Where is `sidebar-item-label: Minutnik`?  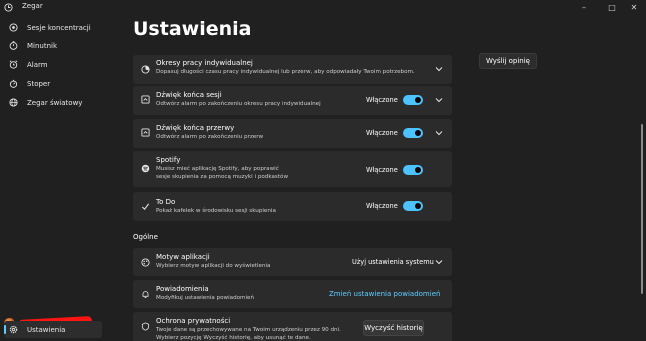
sidebar-item-label: Minutnik is located at coordinates (42, 45).